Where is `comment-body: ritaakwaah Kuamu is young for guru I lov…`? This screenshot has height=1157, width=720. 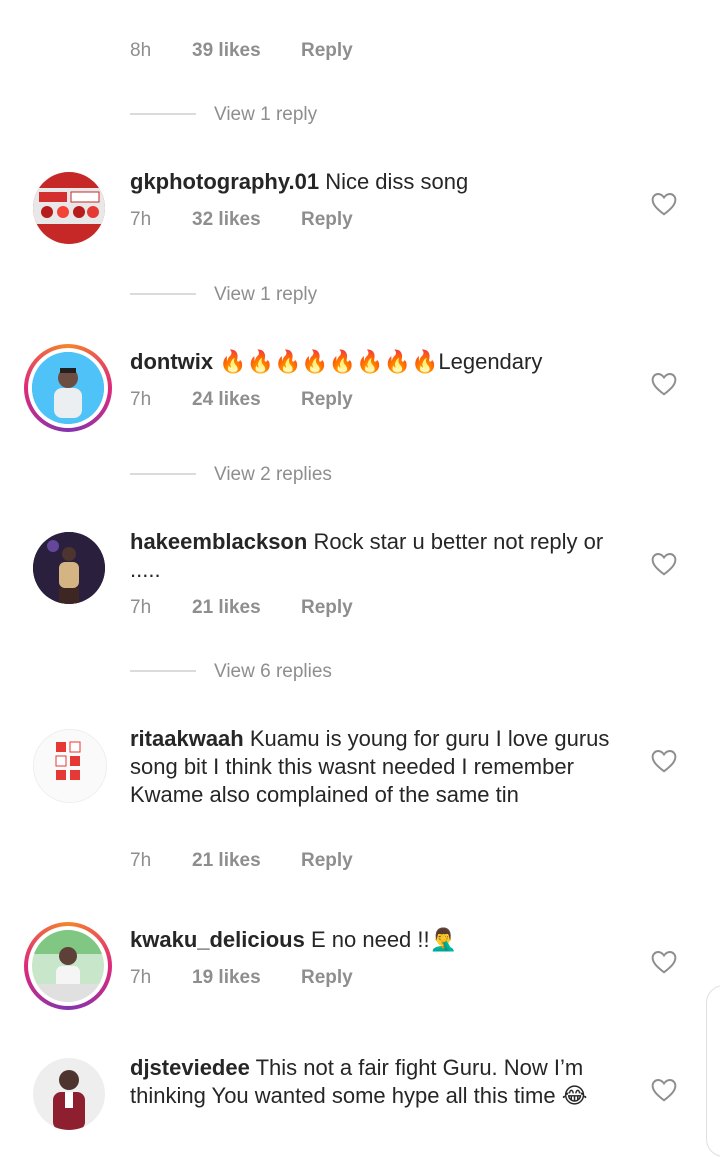
comment-body: ritaakwaah Kuamu is young for guru I lov… is located at coordinates (370, 767).